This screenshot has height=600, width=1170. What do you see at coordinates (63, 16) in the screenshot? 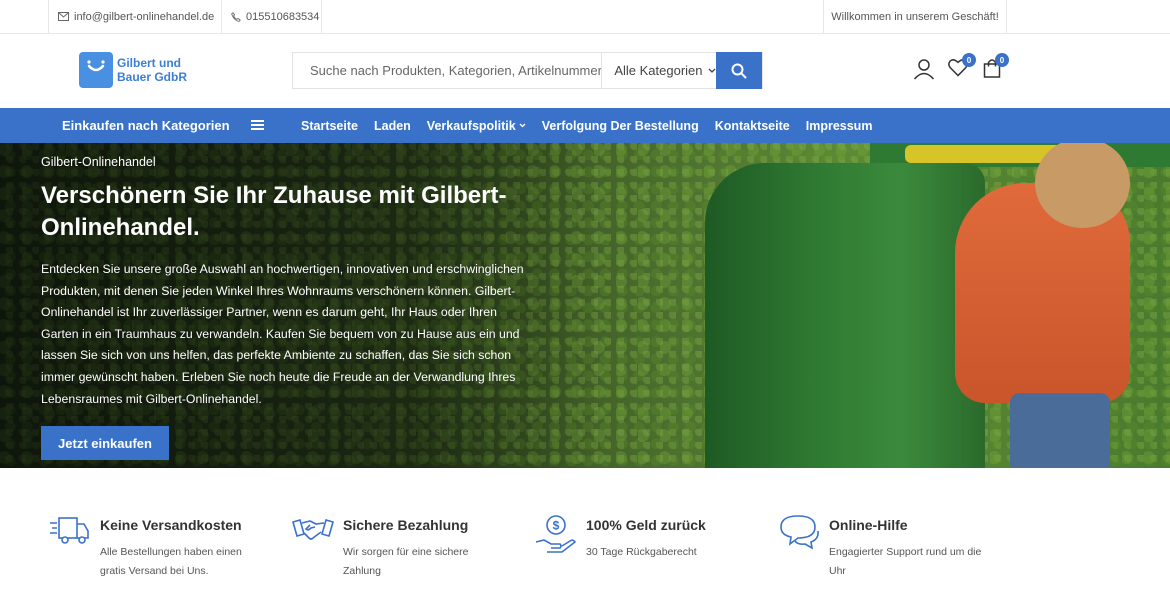
I see `mail-icon` at bounding box center [63, 16].